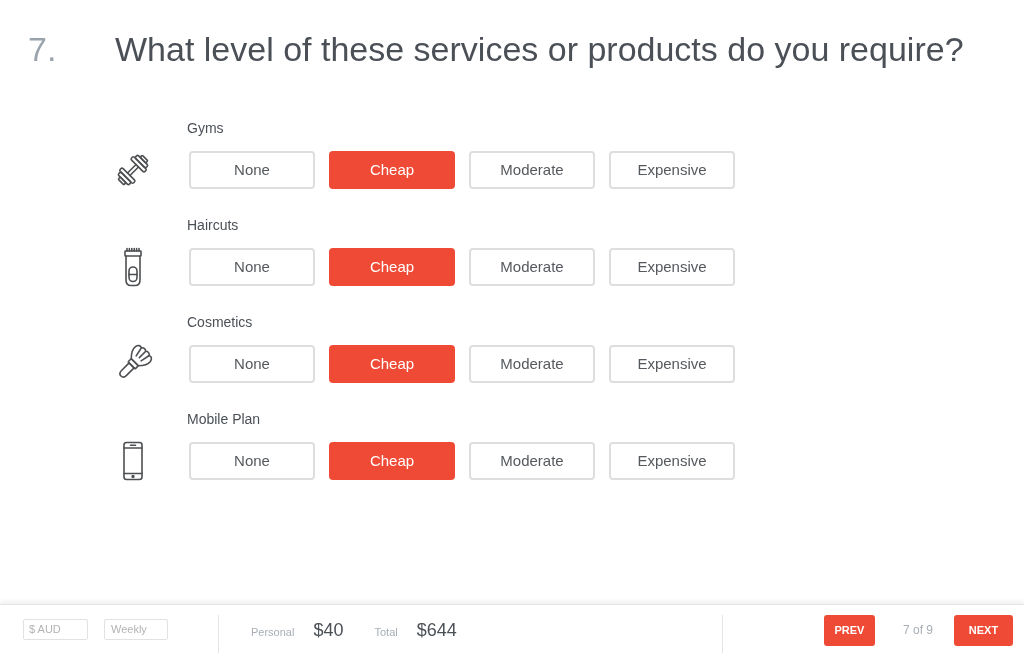  I want to click on total-amount: $644, so click(436, 630).